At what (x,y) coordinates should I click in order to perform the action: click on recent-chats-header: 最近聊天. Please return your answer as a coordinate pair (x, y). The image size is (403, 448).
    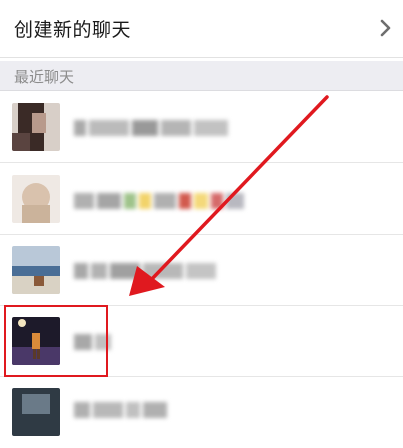
    Looking at the image, I should click on (201, 76).